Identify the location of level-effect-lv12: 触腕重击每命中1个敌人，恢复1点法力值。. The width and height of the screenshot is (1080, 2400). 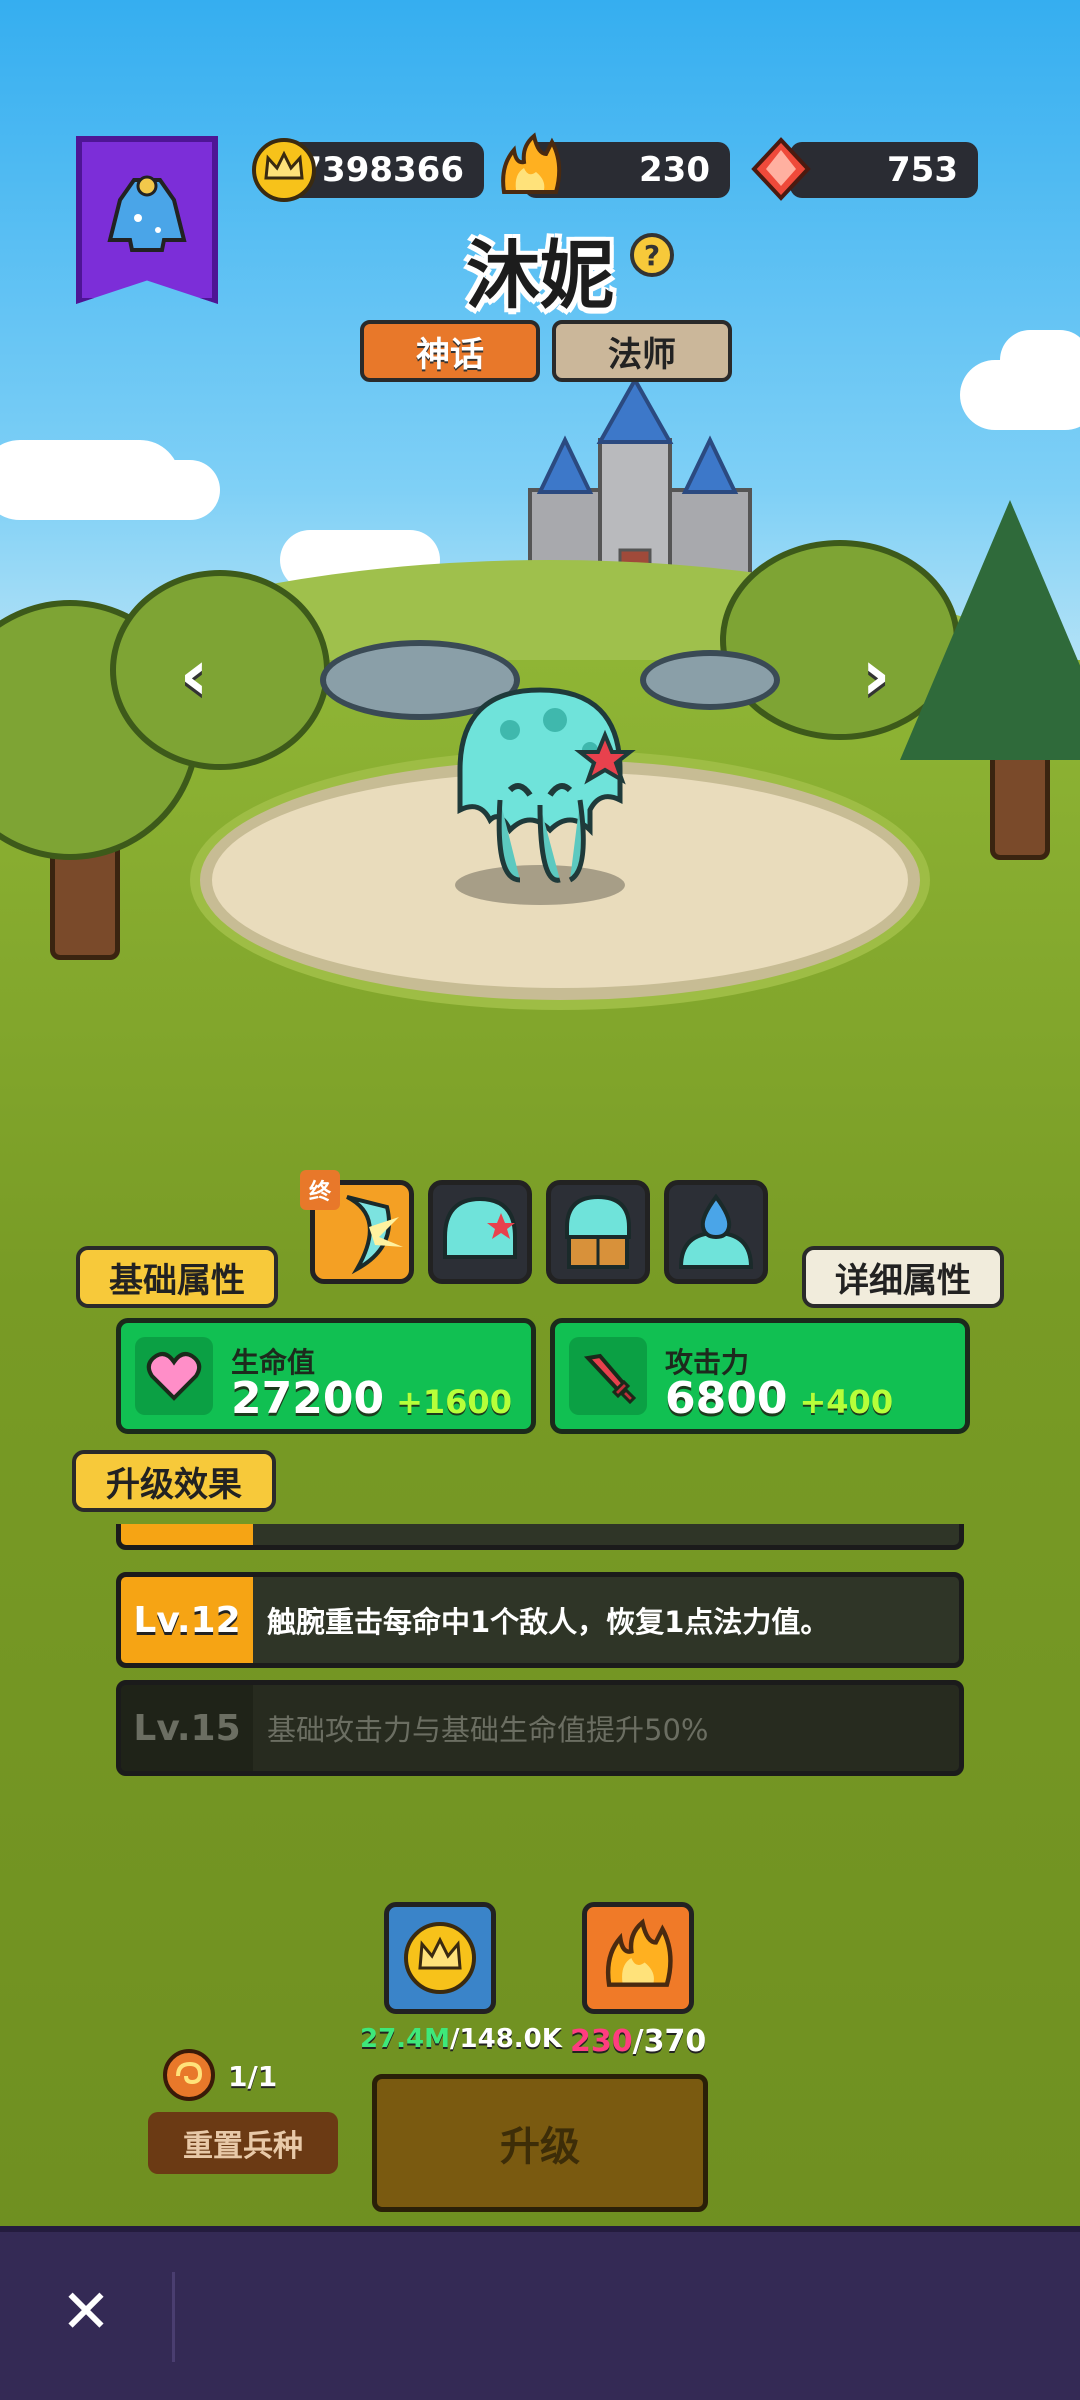
(548, 1622).